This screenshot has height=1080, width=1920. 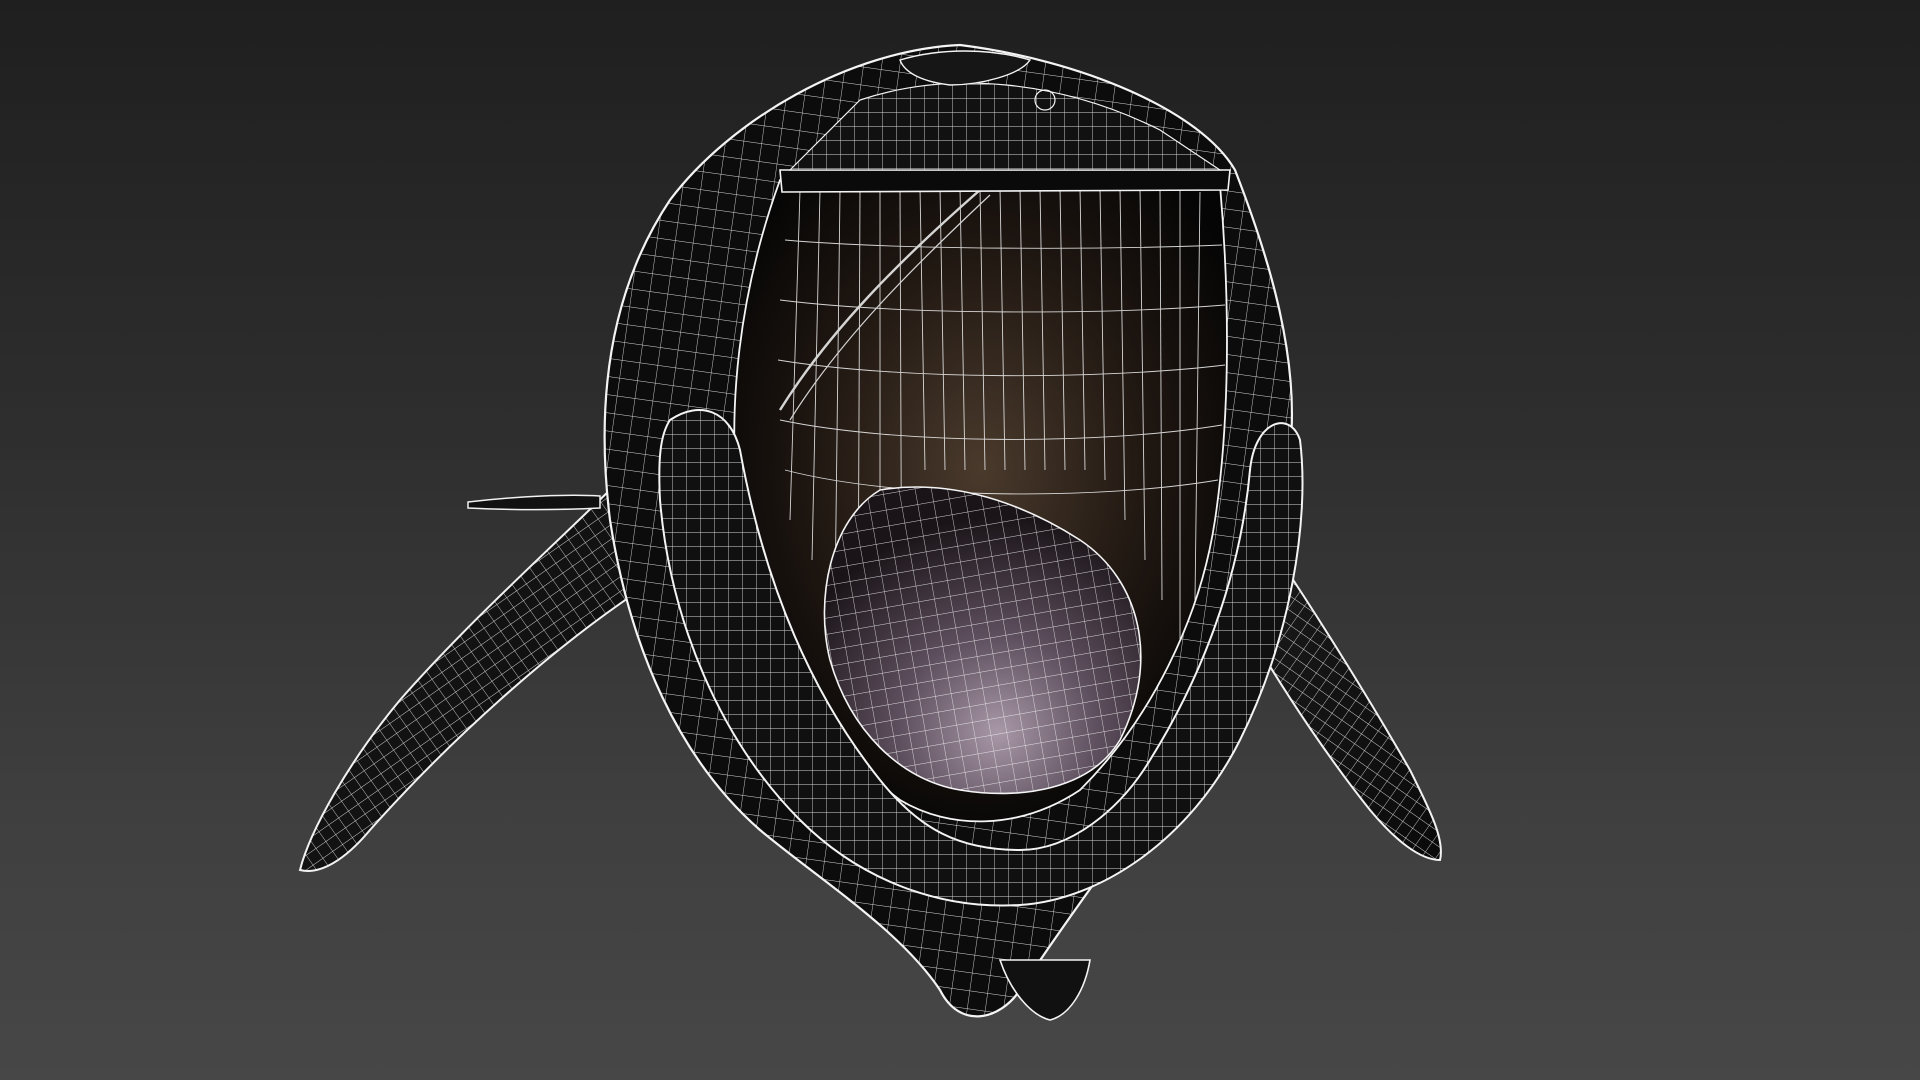 I want to click on left-fin, so click(x=470, y=674).